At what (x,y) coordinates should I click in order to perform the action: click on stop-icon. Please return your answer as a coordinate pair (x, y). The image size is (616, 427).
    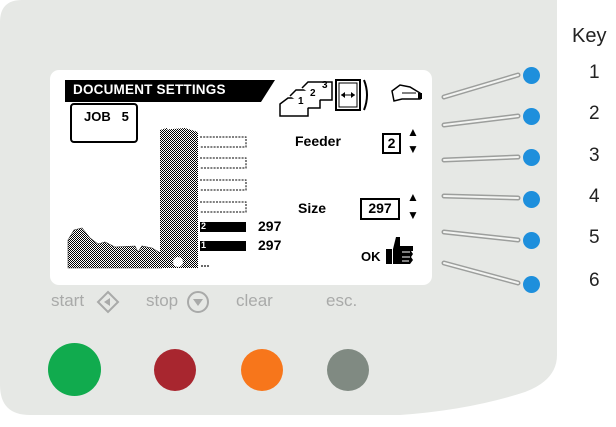
    Looking at the image, I should click on (198, 302).